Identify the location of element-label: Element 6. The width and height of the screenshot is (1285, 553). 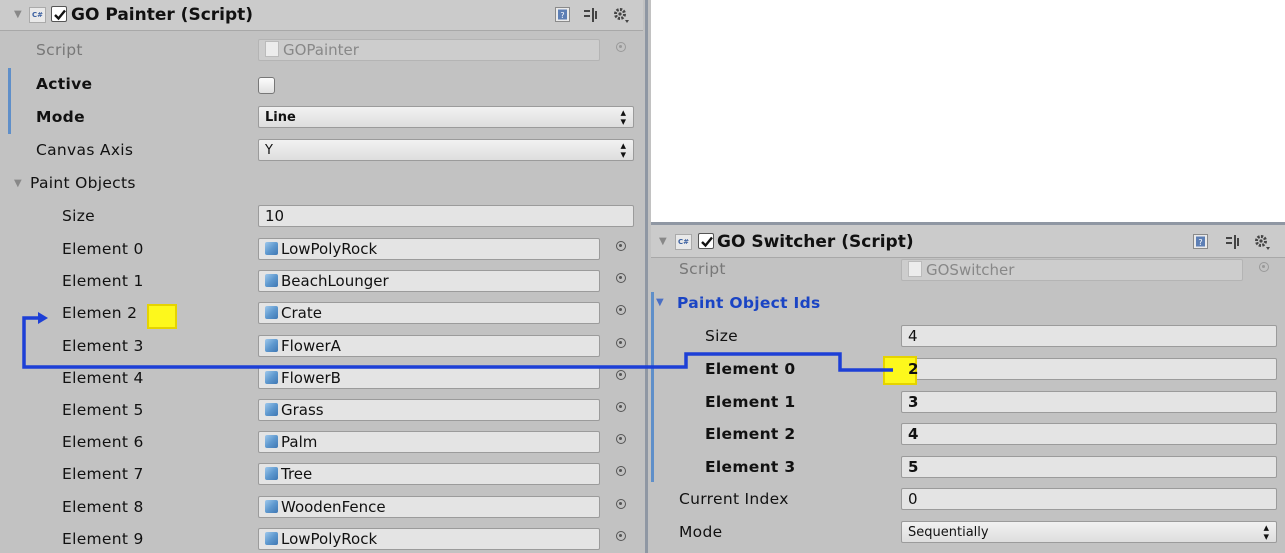
(103, 442).